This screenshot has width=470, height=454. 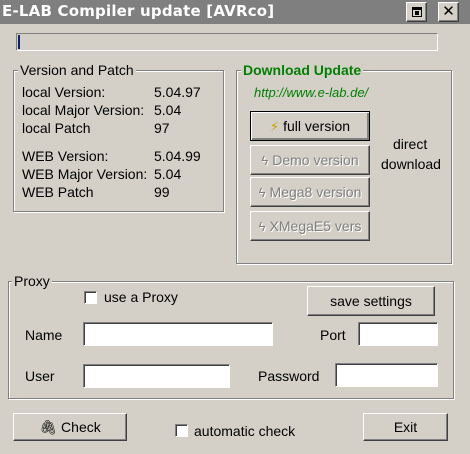 What do you see at coordinates (177, 156) in the screenshot?
I see `web-version-value: 5.04.99` at bounding box center [177, 156].